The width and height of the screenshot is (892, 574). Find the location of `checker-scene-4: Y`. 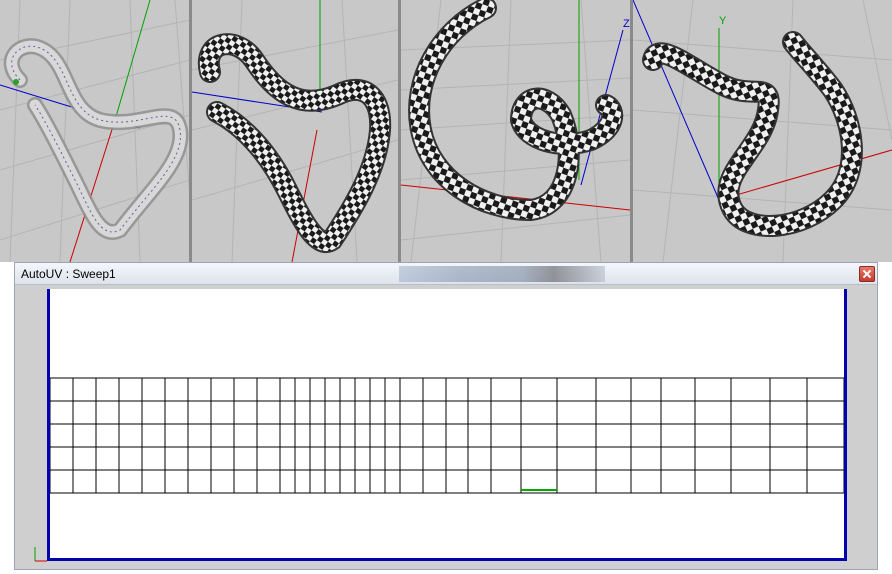

checker-scene-4: Y is located at coordinates (762, 131).